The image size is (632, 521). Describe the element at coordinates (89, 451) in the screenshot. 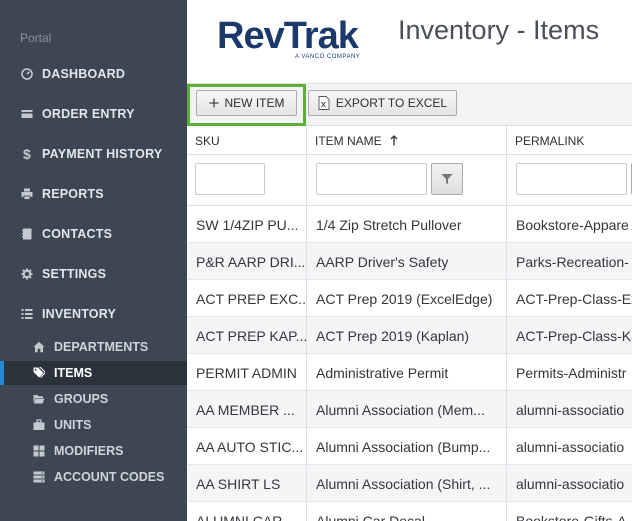

I see `sub-item-label: MODIFIERS` at that location.